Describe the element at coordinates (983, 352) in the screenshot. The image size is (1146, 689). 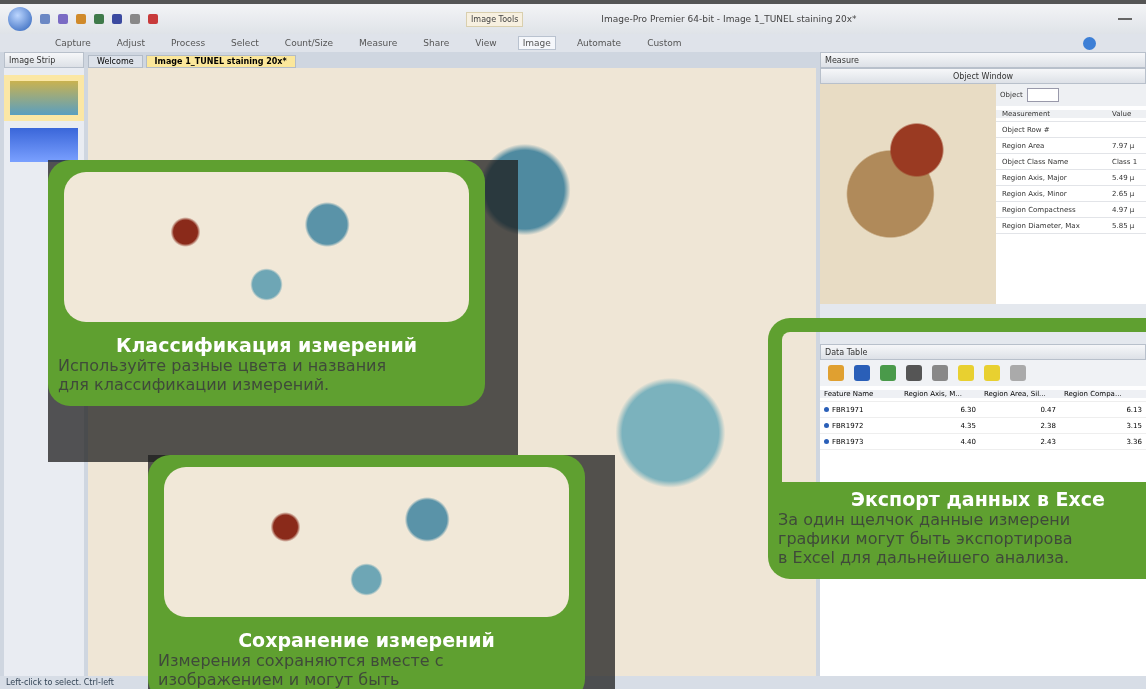
I see `panel-title: Data Table` at that location.